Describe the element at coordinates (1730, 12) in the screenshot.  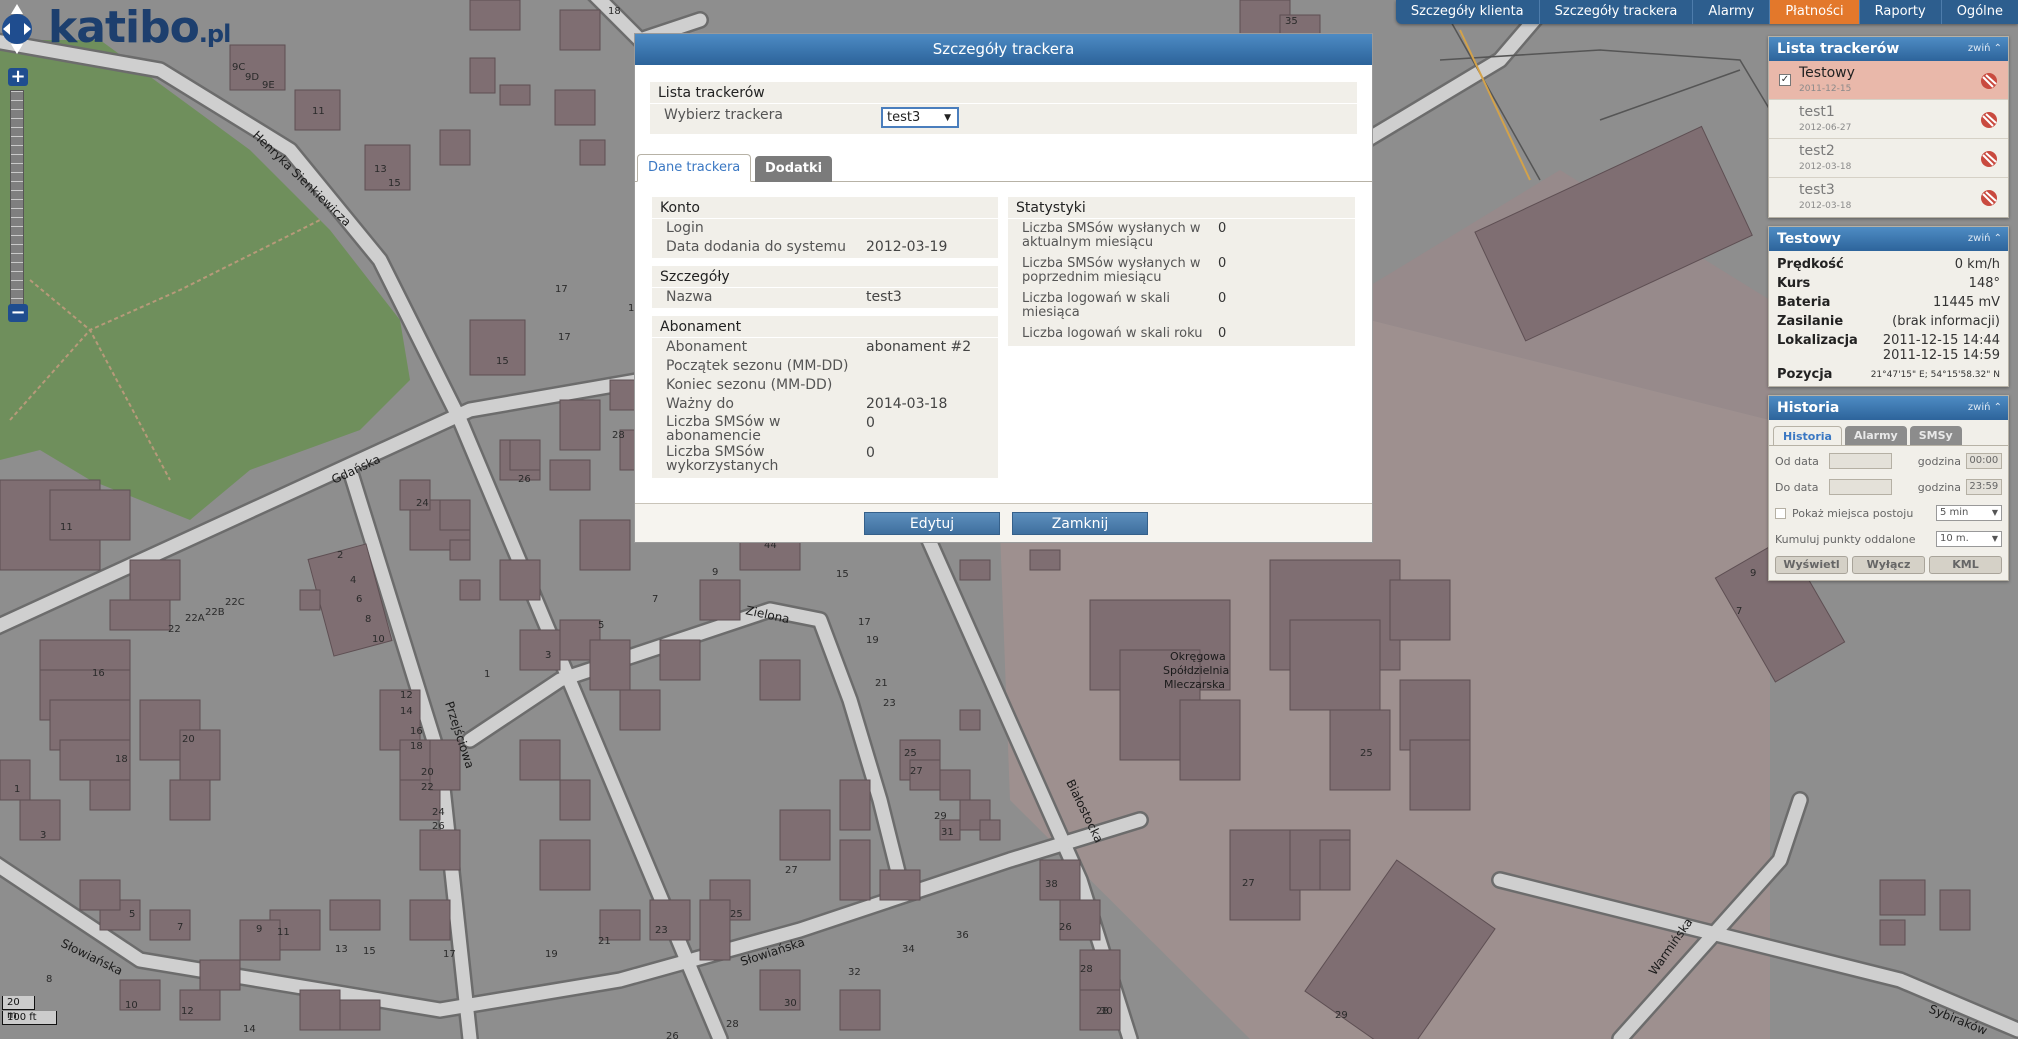
I see `menu-alarms: Alarmy` at that location.